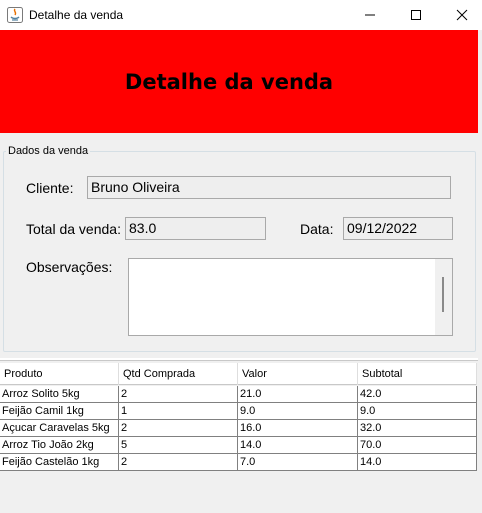 The height and width of the screenshot is (513, 482). Describe the element at coordinates (417, 445) in the screenshot. I see `cell-subtotal: 70.0` at that location.